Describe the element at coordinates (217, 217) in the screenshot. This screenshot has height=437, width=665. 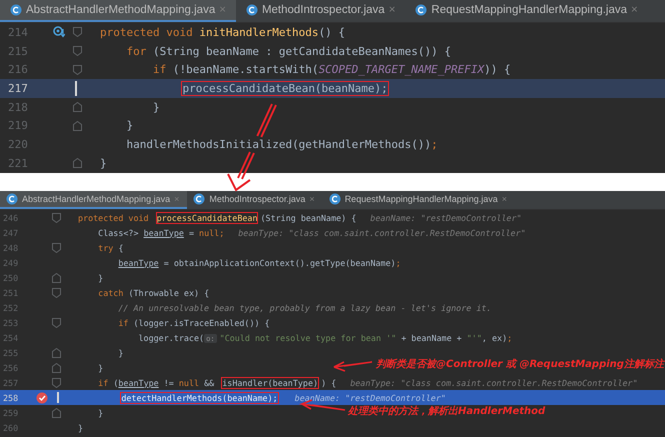
I see `code-line: protected void processCandidateBean (String beanName) {` at that location.